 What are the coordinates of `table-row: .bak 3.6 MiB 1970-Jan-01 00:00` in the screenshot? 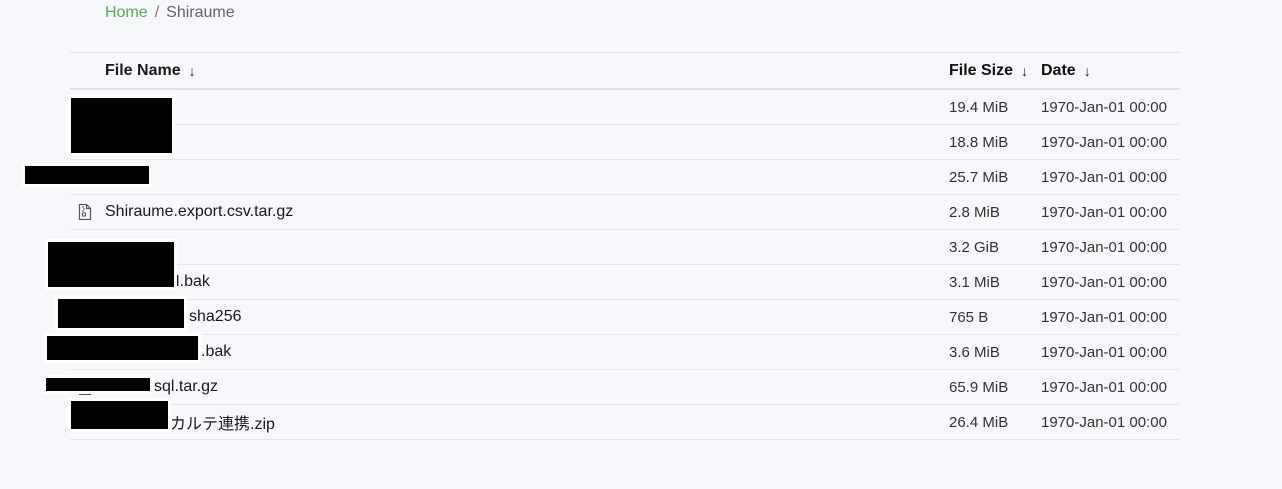 It's located at (625, 352).